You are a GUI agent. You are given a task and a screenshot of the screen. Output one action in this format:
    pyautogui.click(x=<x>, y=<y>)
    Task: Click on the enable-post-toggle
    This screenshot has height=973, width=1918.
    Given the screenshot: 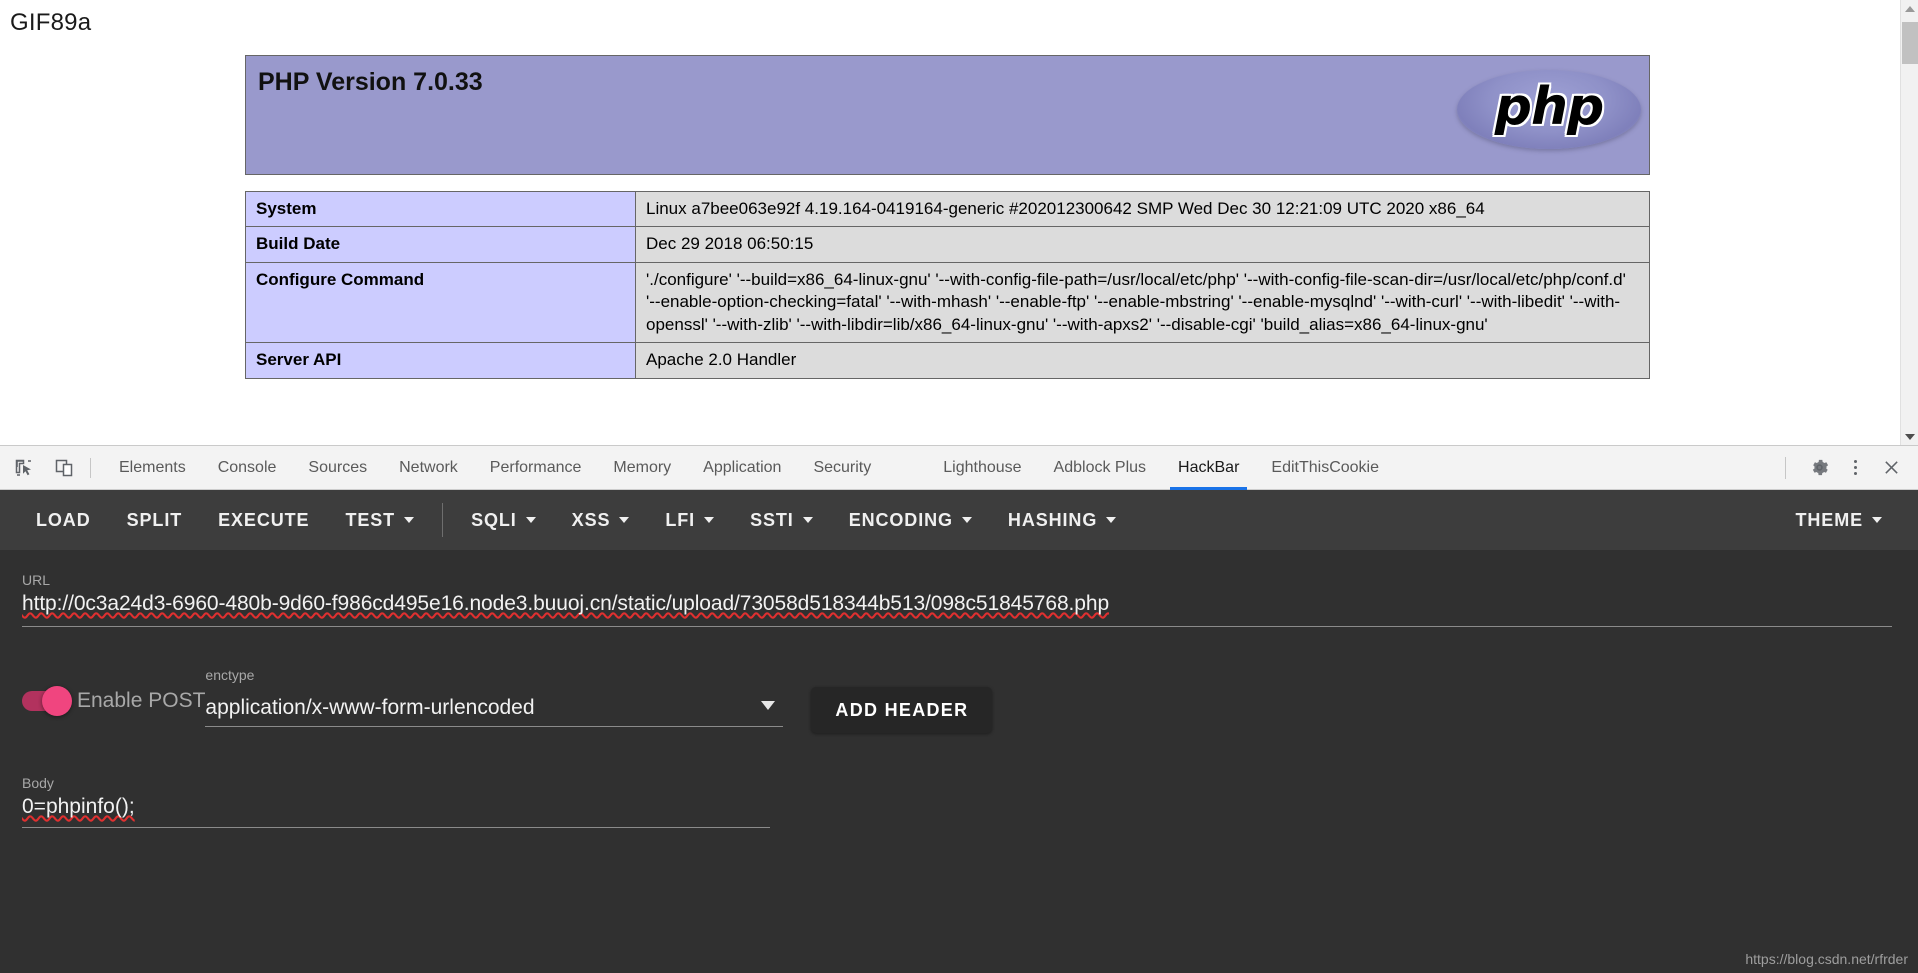 What is the action you would take?
    pyautogui.click(x=47, y=701)
    